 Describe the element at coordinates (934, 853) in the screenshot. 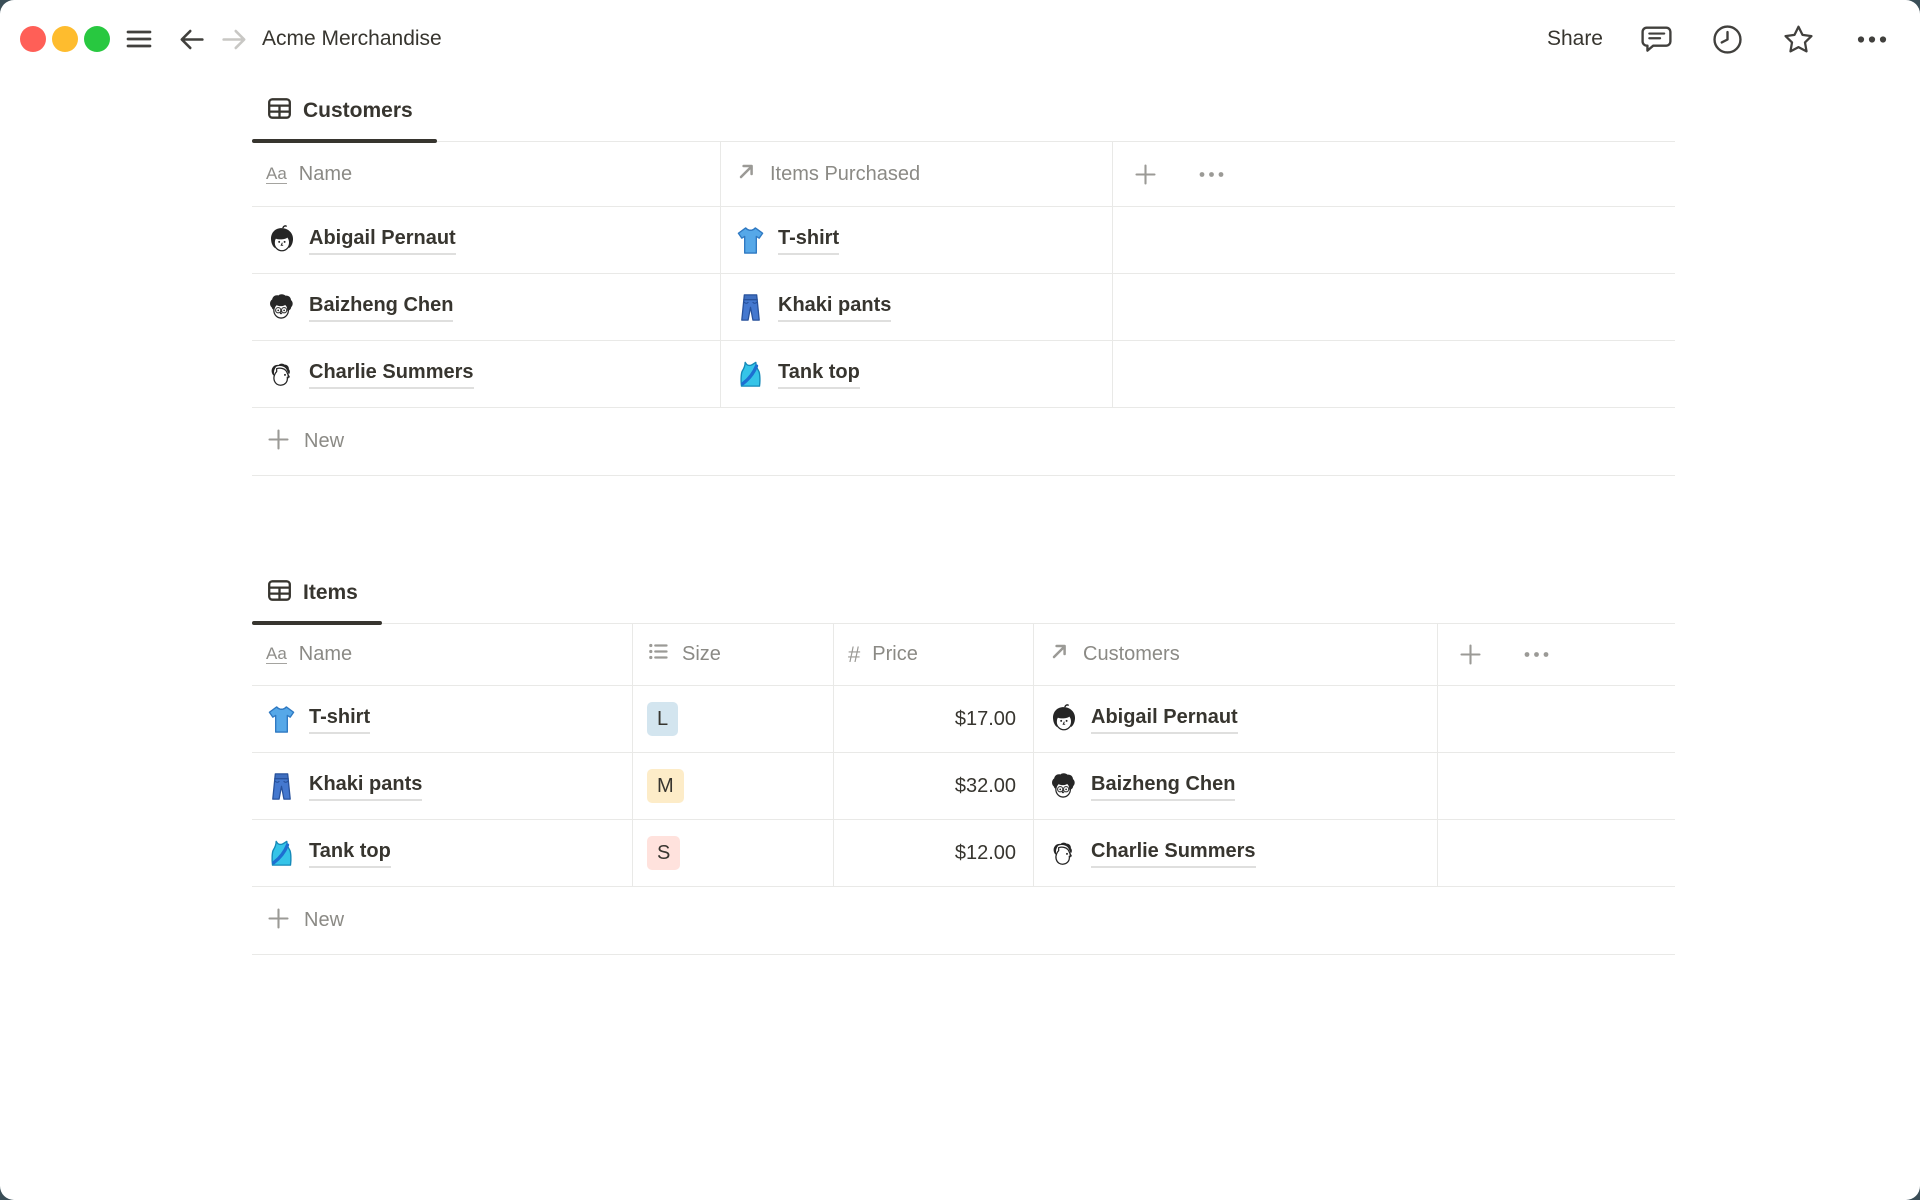

I see `price-cell: $12.00` at that location.